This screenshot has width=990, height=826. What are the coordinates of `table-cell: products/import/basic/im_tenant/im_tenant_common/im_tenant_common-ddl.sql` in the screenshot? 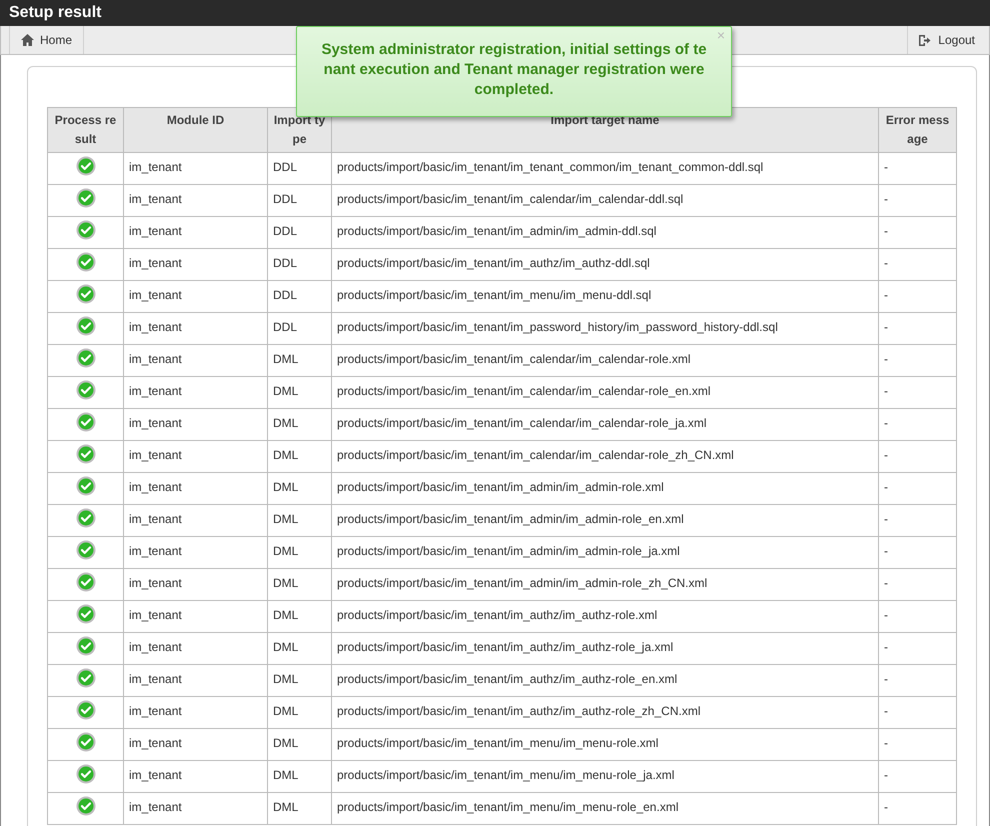 It's located at (605, 168).